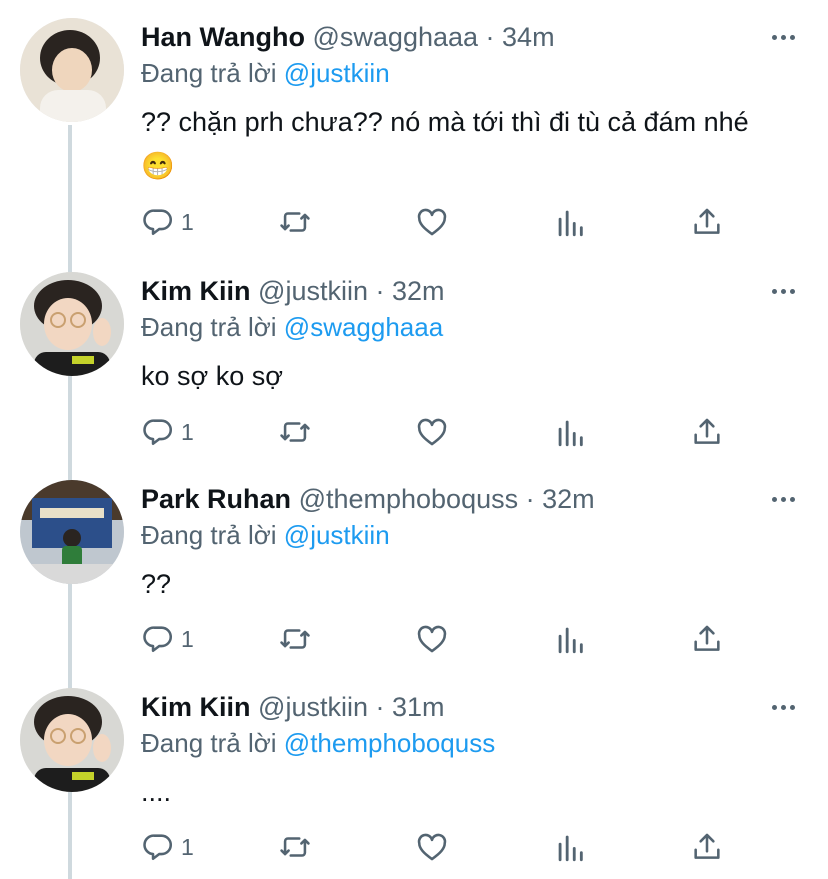 The width and height of the screenshot is (828, 879). Describe the element at coordinates (223, 37) in the screenshot. I see `display-name: Han Wangho` at that location.